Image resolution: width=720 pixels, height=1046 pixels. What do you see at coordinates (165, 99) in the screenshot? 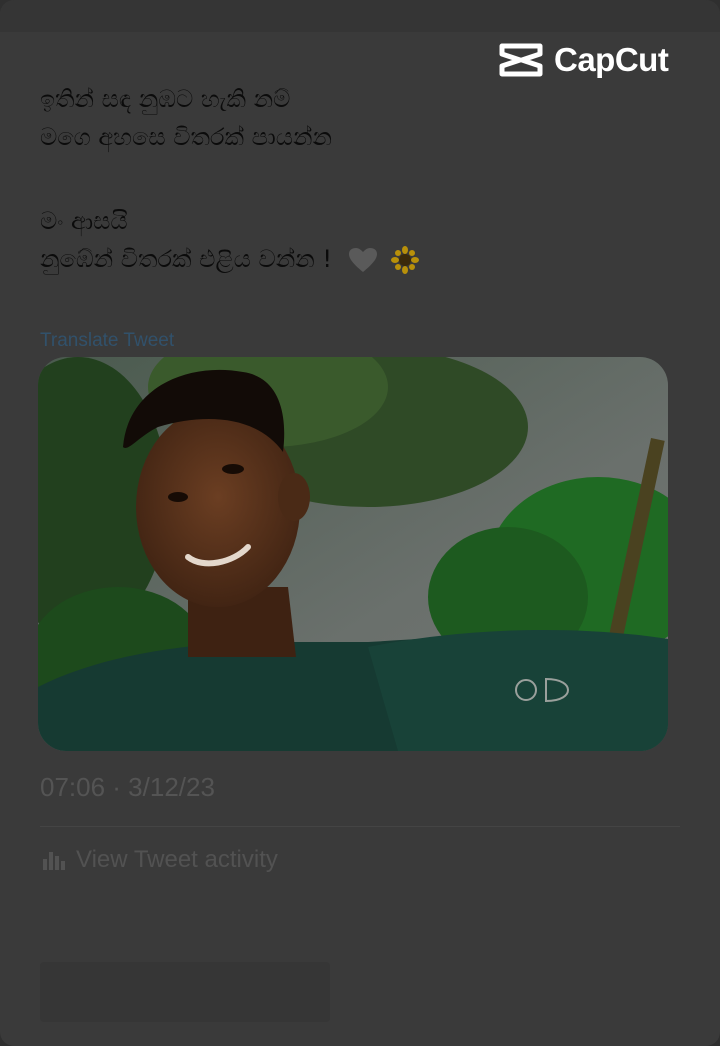
I see `tweet-line-1: ඉතින් සඳ නුඹට හැකි නම්` at bounding box center [165, 99].